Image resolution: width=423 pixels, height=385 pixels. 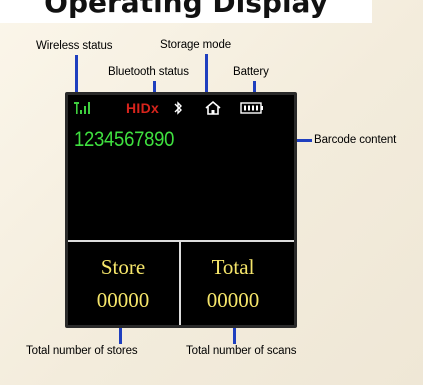 What do you see at coordinates (82, 108) in the screenshot?
I see `signal-icon` at bounding box center [82, 108].